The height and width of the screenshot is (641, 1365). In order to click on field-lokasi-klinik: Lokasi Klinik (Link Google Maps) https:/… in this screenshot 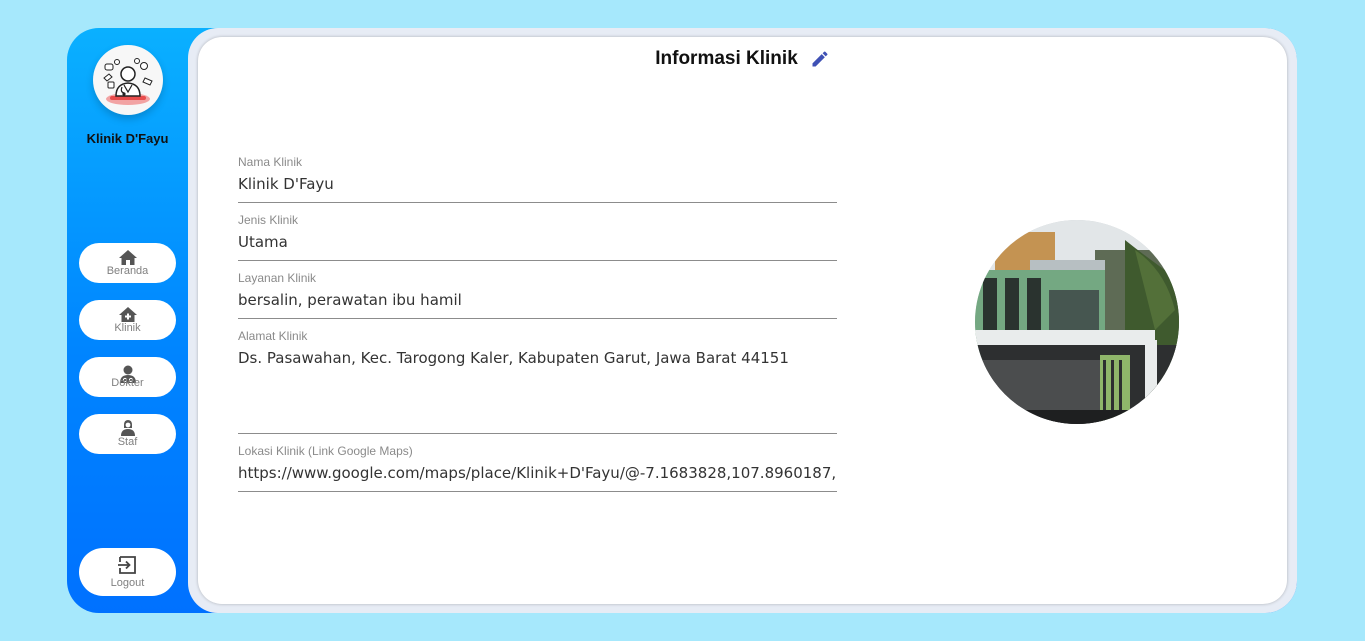, I will do `click(537, 468)`.